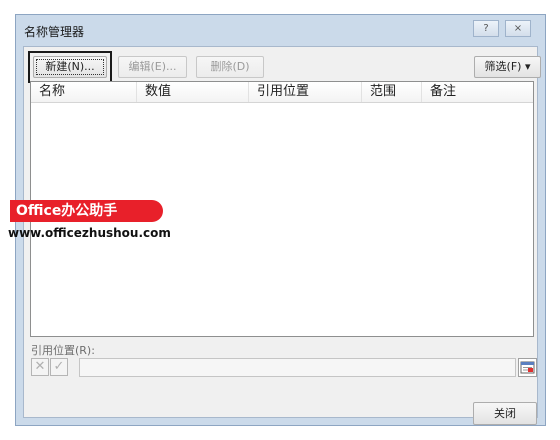 This screenshot has width=560, height=440. I want to click on refers-to-input, so click(297, 367).